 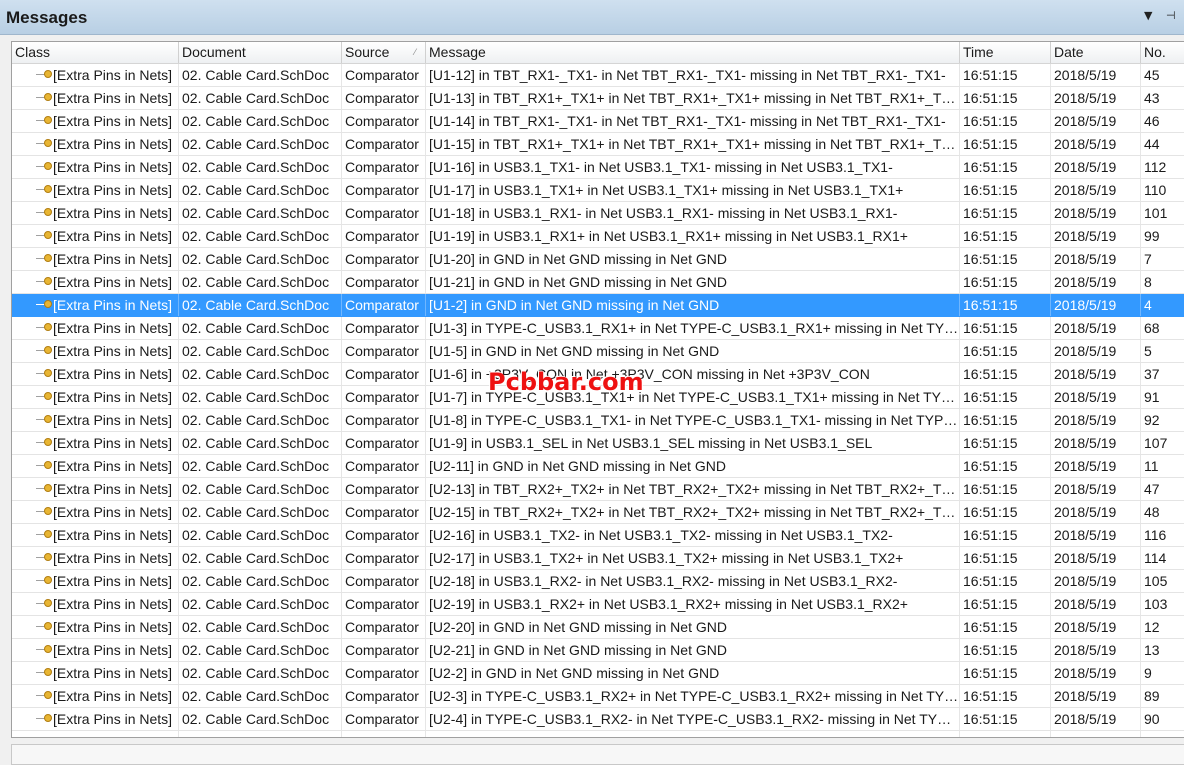 I want to click on column-header-number: No., so click(x=1162, y=52).